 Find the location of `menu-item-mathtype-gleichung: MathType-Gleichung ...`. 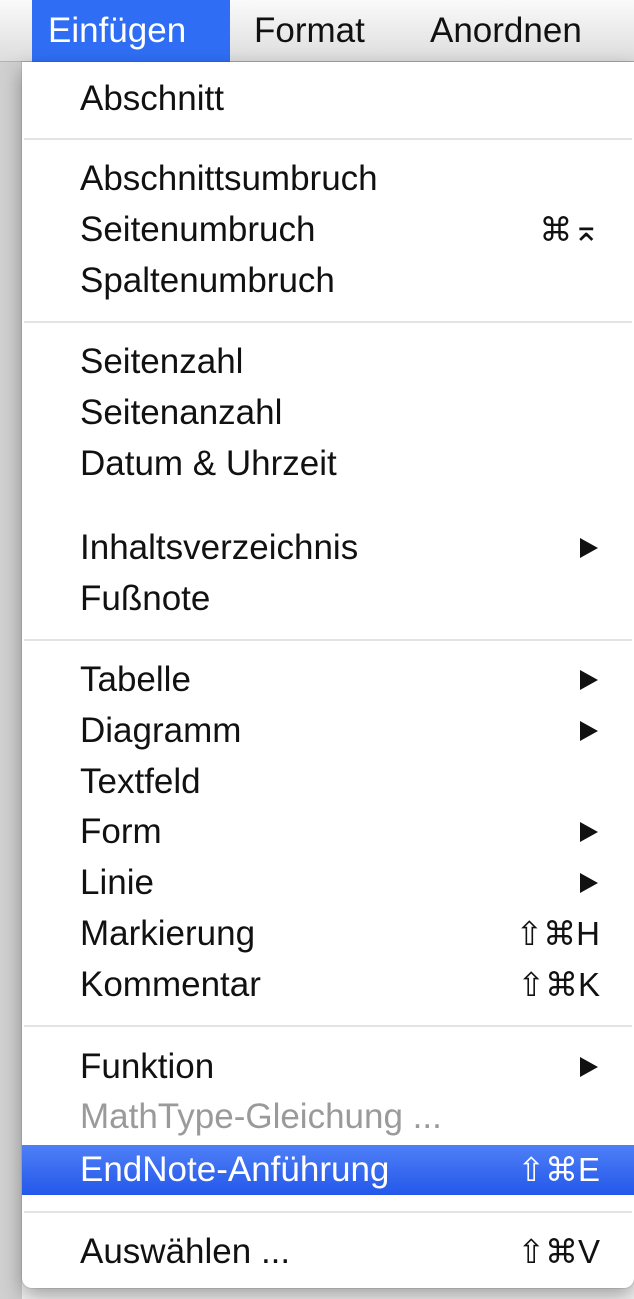

menu-item-mathtype-gleichung: MathType-Gleichung ... is located at coordinates (328, 1117).